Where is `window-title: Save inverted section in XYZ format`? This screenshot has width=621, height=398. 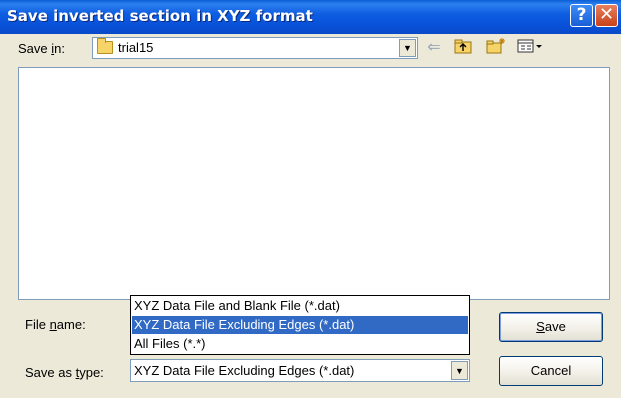
window-title: Save inverted section in XYZ format is located at coordinates (160, 16).